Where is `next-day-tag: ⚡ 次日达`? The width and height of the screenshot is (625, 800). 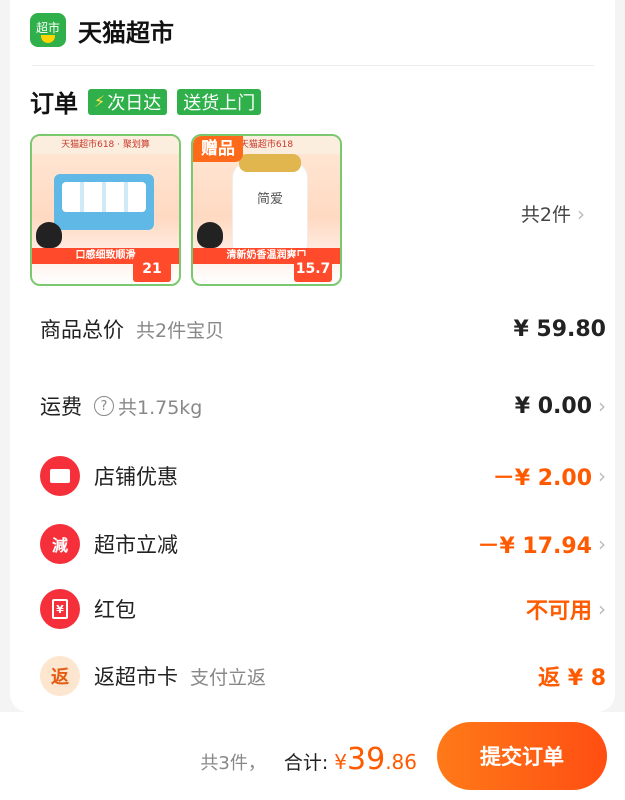
next-day-tag: ⚡ 次日达 is located at coordinates (128, 101).